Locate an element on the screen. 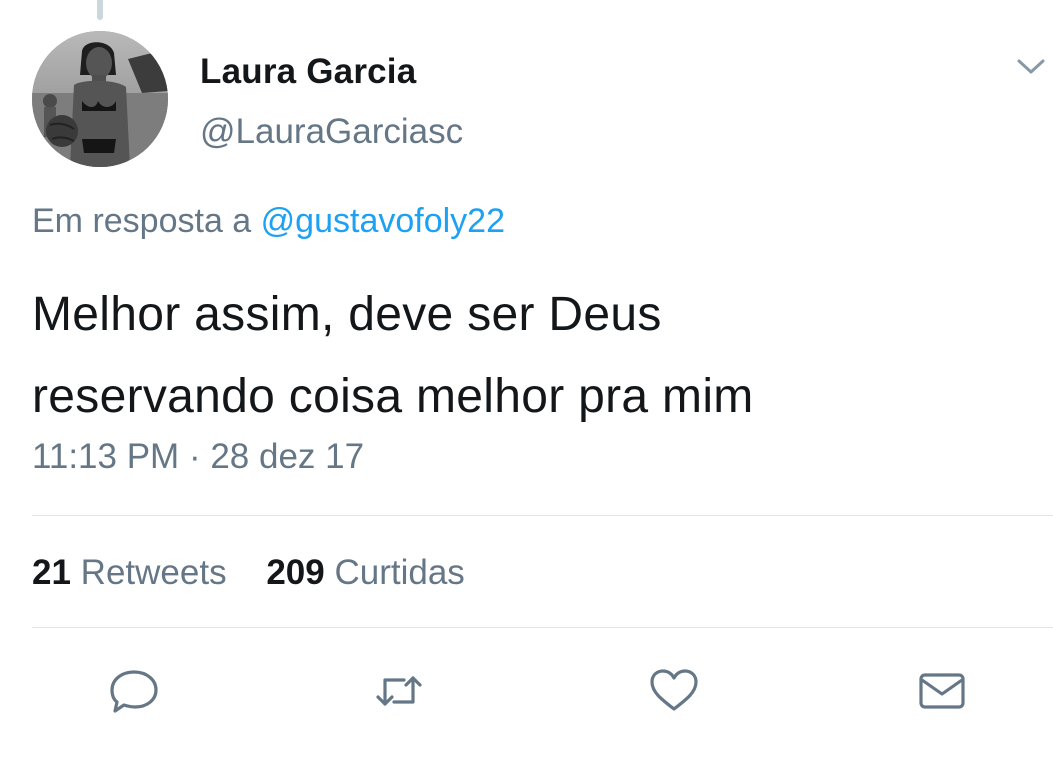 The image size is (1053, 757). reply-context: Em resposta a @gustavofoly22 is located at coordinates (268, 221).